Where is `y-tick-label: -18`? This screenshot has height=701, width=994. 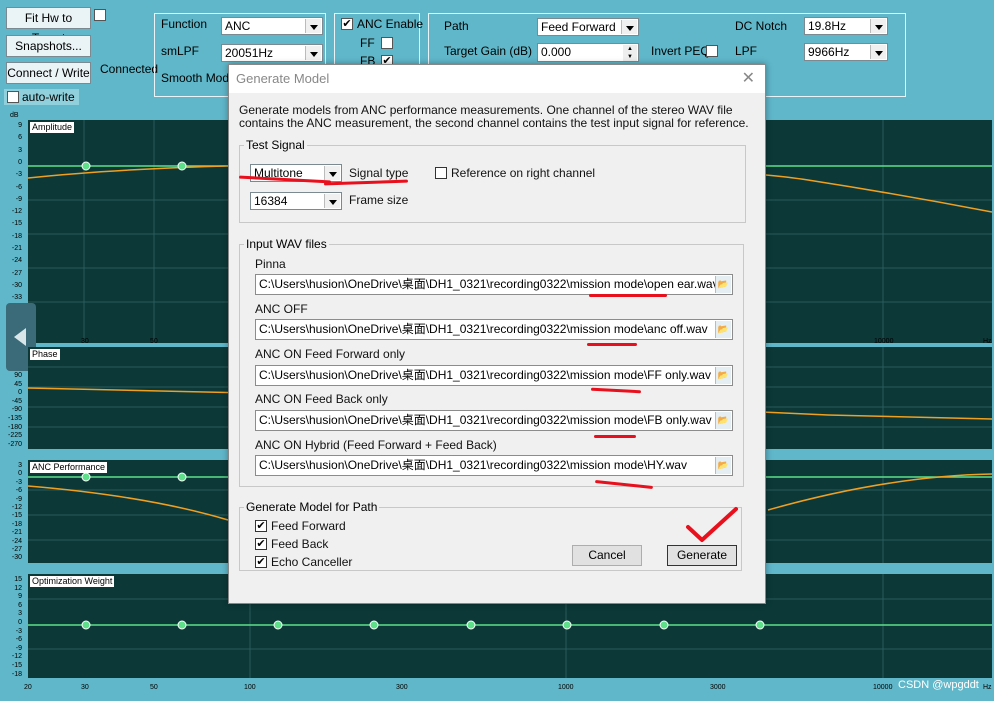
y-tick-label: -18 is located at coordinates (16, 236).